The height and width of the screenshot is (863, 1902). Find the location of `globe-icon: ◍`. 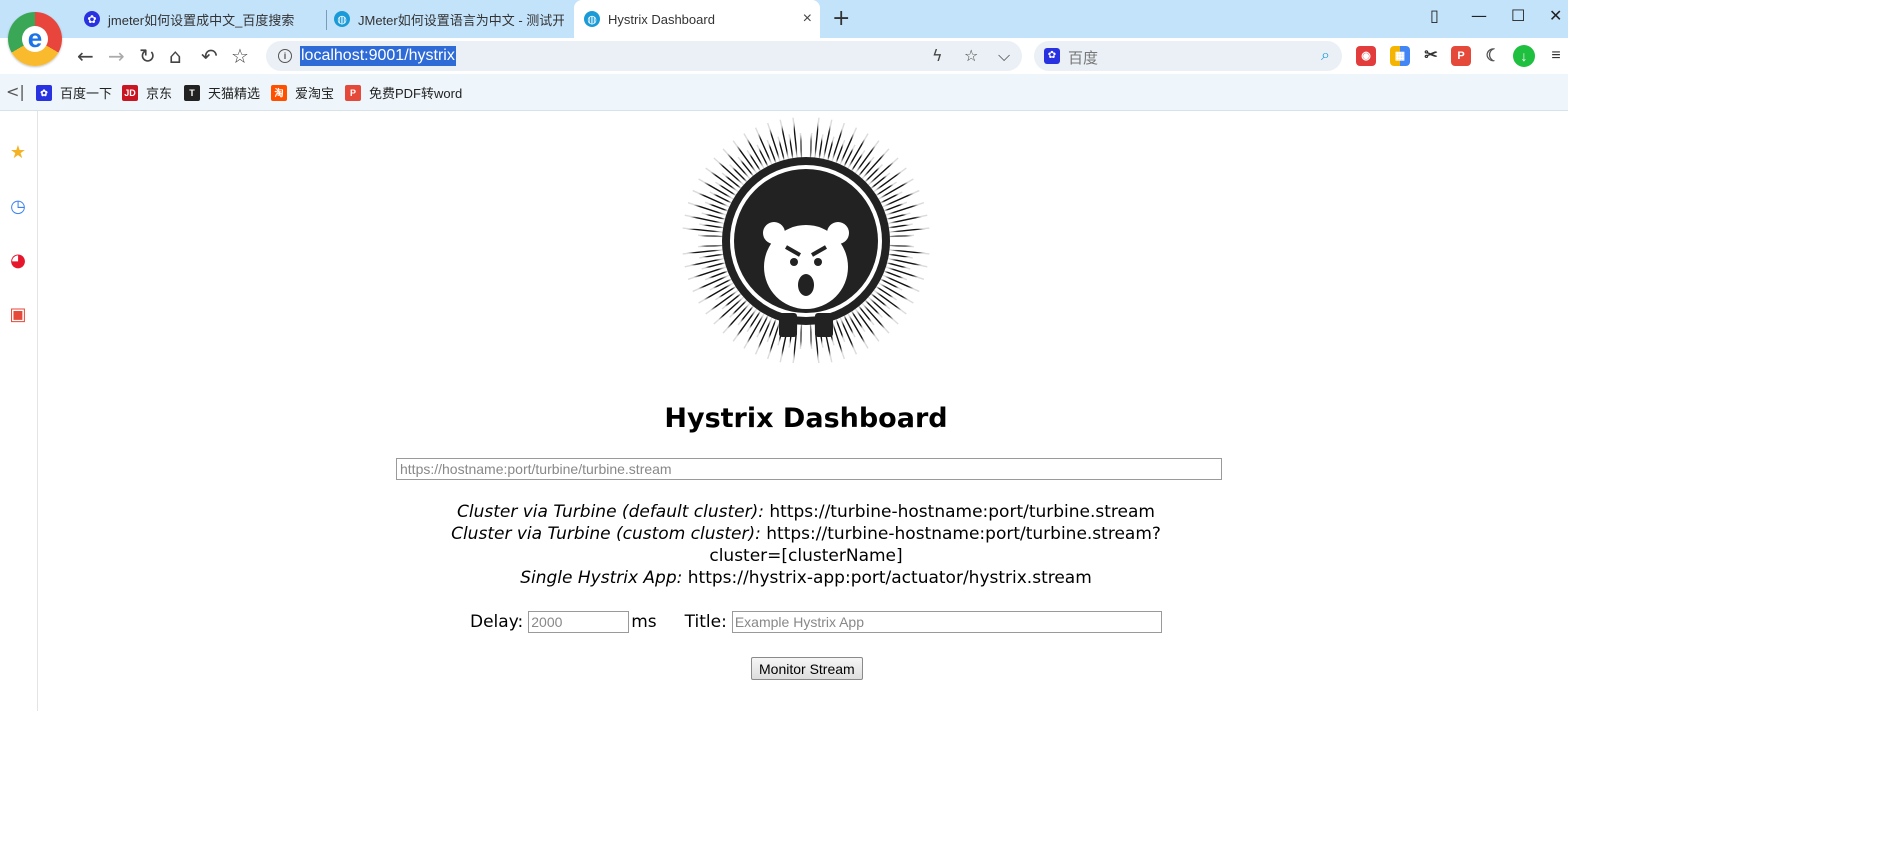

globe-icon: ◍ is located at coordinates (342, 19).